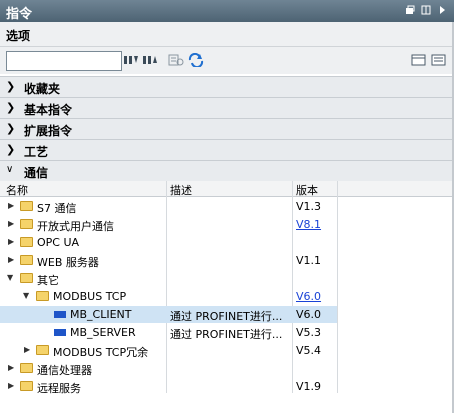 The height and width of the screenshot is (413, 454). What do you see at coordinates (18, 36) in the screenshot?
I see `options-title: 选项` at bounding box center [18, 36].